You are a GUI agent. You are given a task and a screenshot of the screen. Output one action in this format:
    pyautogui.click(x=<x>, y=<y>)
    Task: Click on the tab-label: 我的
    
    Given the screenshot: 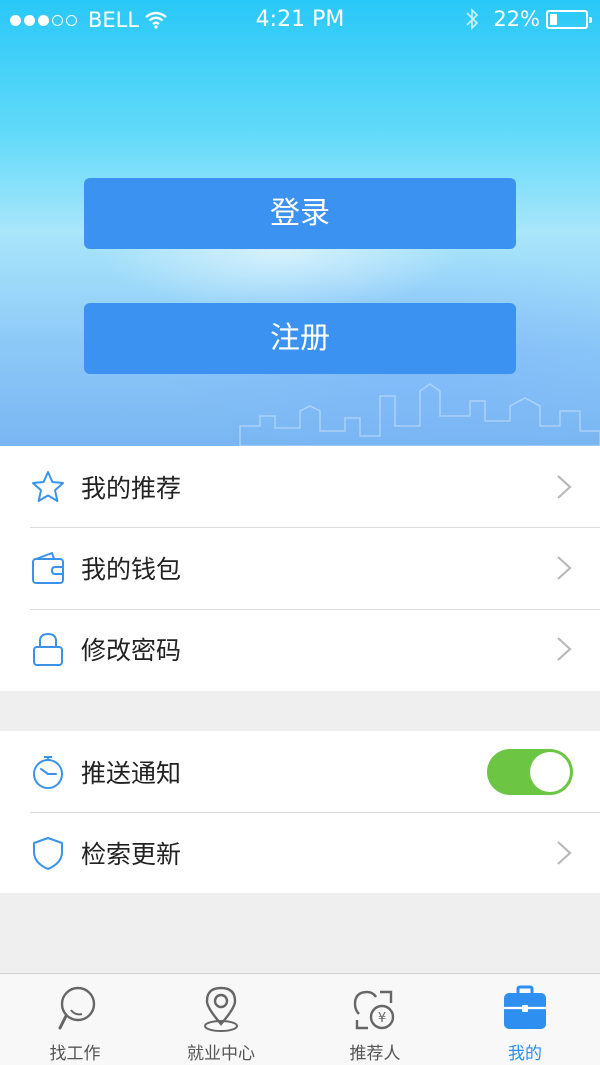 What is the action you would take?
    pyautogui.click(x=525, y=1054)
    